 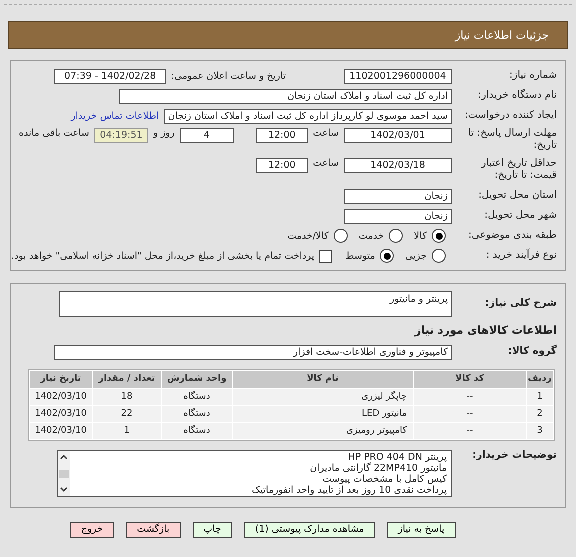 What do you see at coordinates (518, 170) in the screenshot?
I see `field-label: حداقل تاریخ اعتبار قیمت: تا تاریخ:` at bounding box center [518, 170].